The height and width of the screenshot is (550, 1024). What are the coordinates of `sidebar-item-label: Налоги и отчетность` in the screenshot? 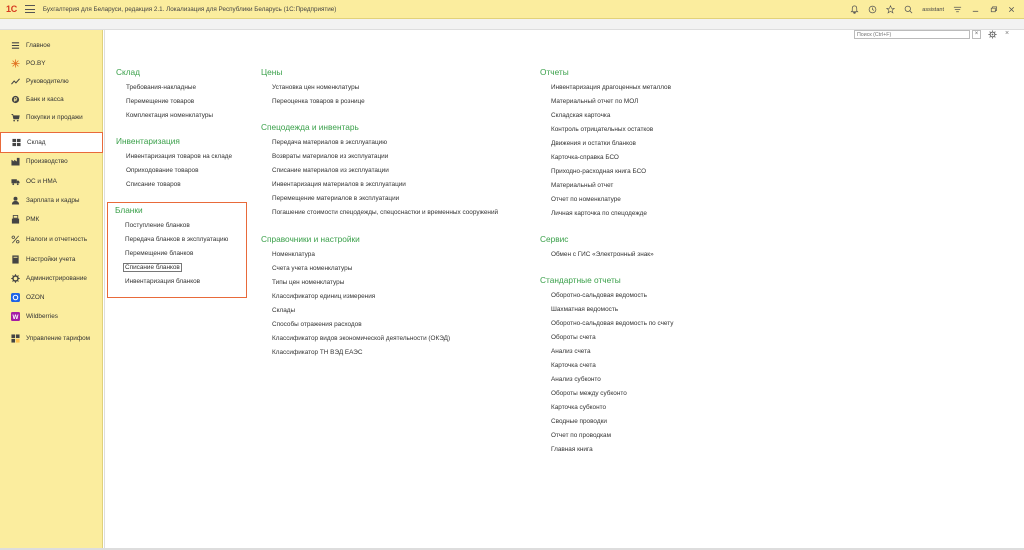 It's located at (57, 239).